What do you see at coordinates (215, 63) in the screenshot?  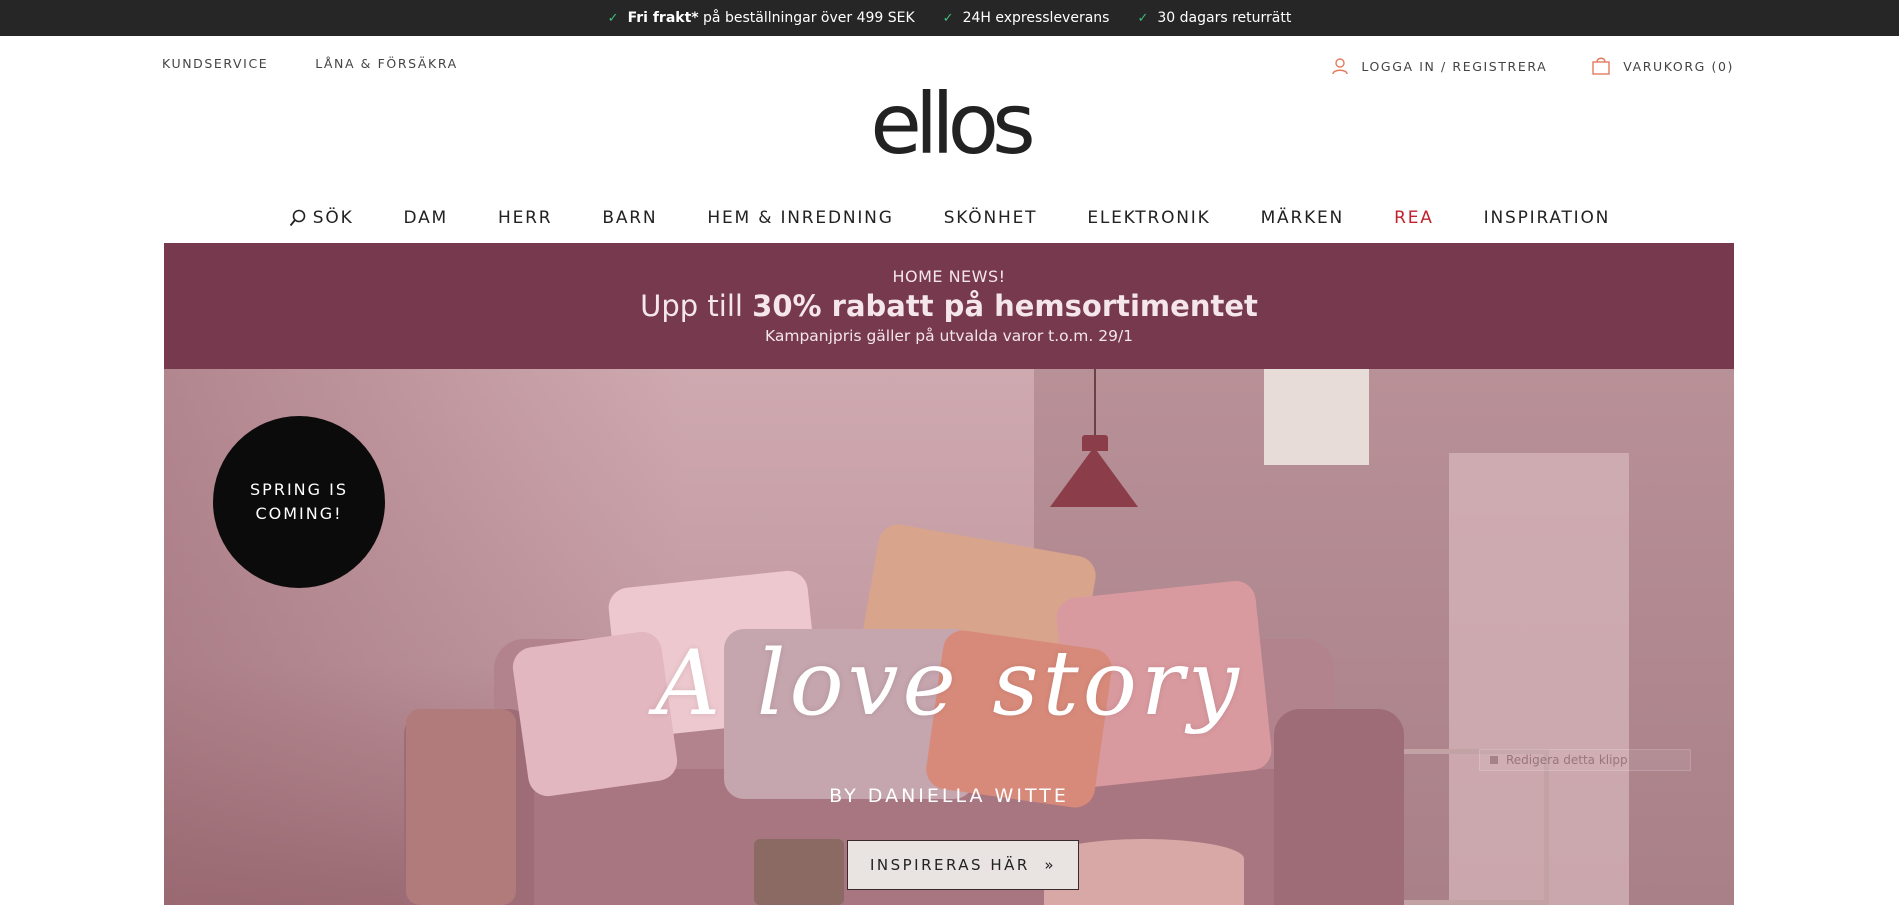 I see `customer-service-link: KUNDSERVICE` at bounding box center [215, 63].